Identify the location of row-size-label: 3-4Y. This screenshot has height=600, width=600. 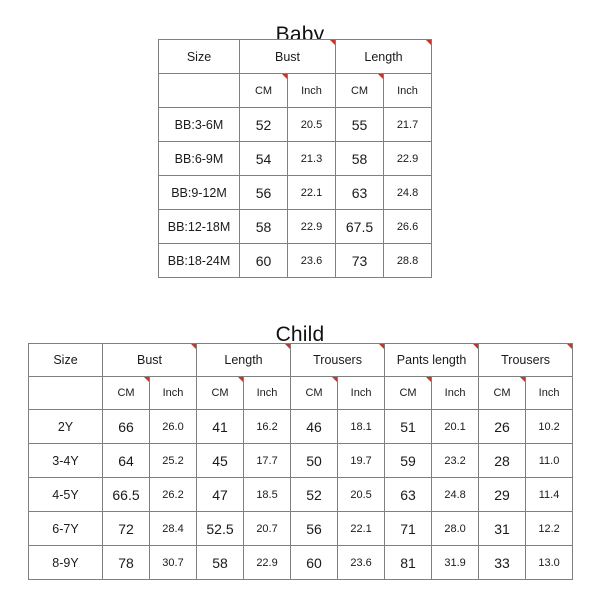
(65, 460).